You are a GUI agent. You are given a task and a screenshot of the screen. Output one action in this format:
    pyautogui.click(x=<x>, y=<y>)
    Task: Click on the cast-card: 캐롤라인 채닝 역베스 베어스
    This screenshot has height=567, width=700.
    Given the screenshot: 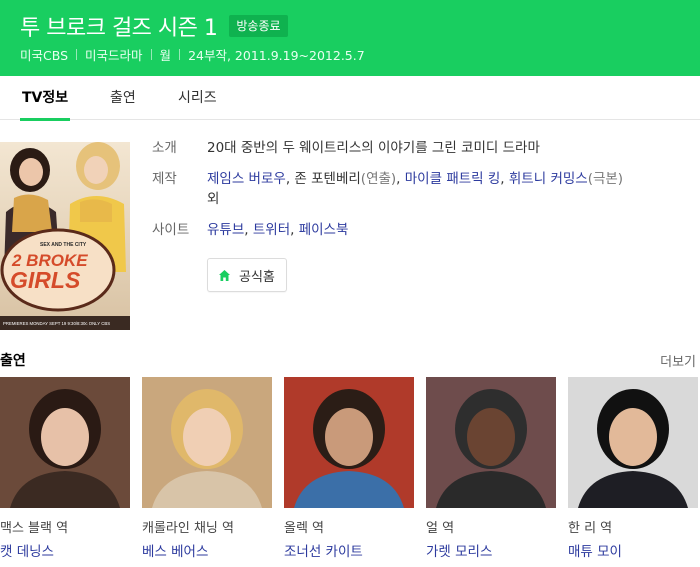 What is the action you would take?
    pyautogui.click(x=207, y=468)
    